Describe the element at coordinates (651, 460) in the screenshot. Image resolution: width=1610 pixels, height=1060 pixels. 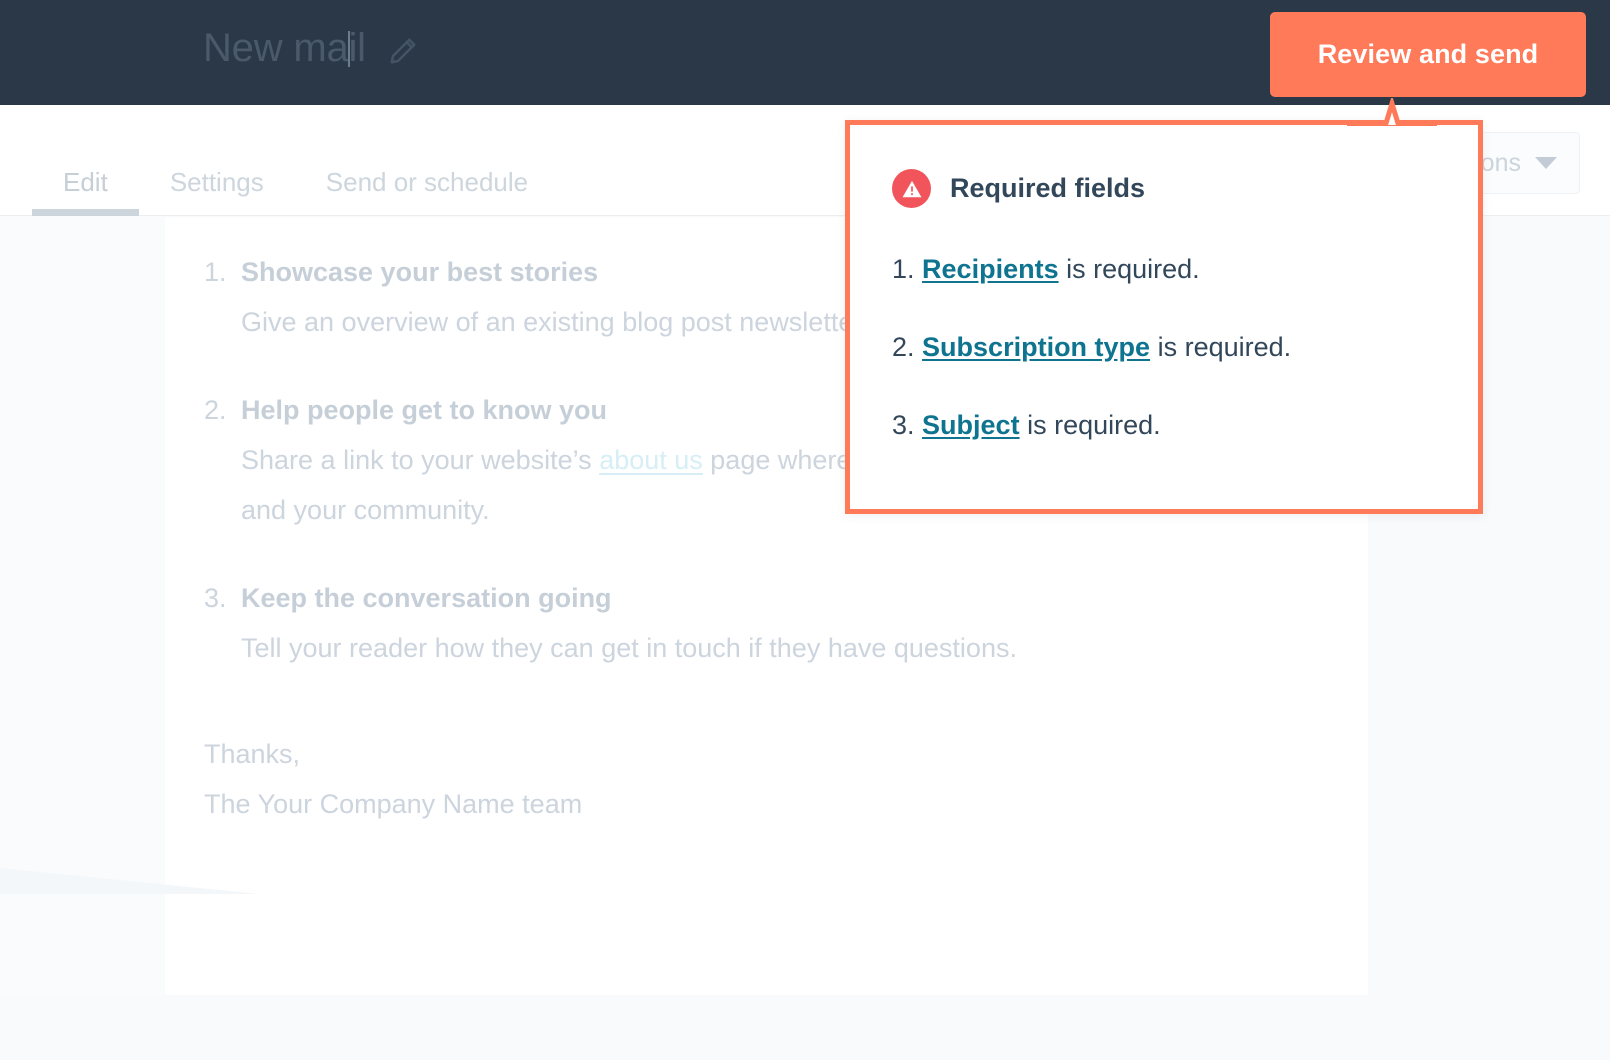
I see `email-body-link-2: about us` at that location.